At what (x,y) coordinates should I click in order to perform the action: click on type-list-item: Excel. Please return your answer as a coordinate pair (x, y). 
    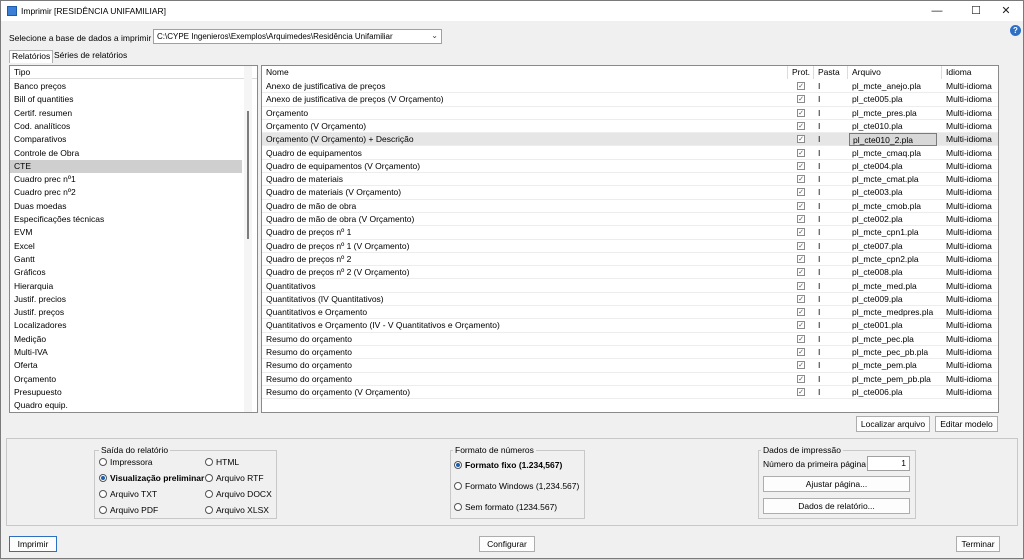
    Looking at the image, I should click on (126, 246).